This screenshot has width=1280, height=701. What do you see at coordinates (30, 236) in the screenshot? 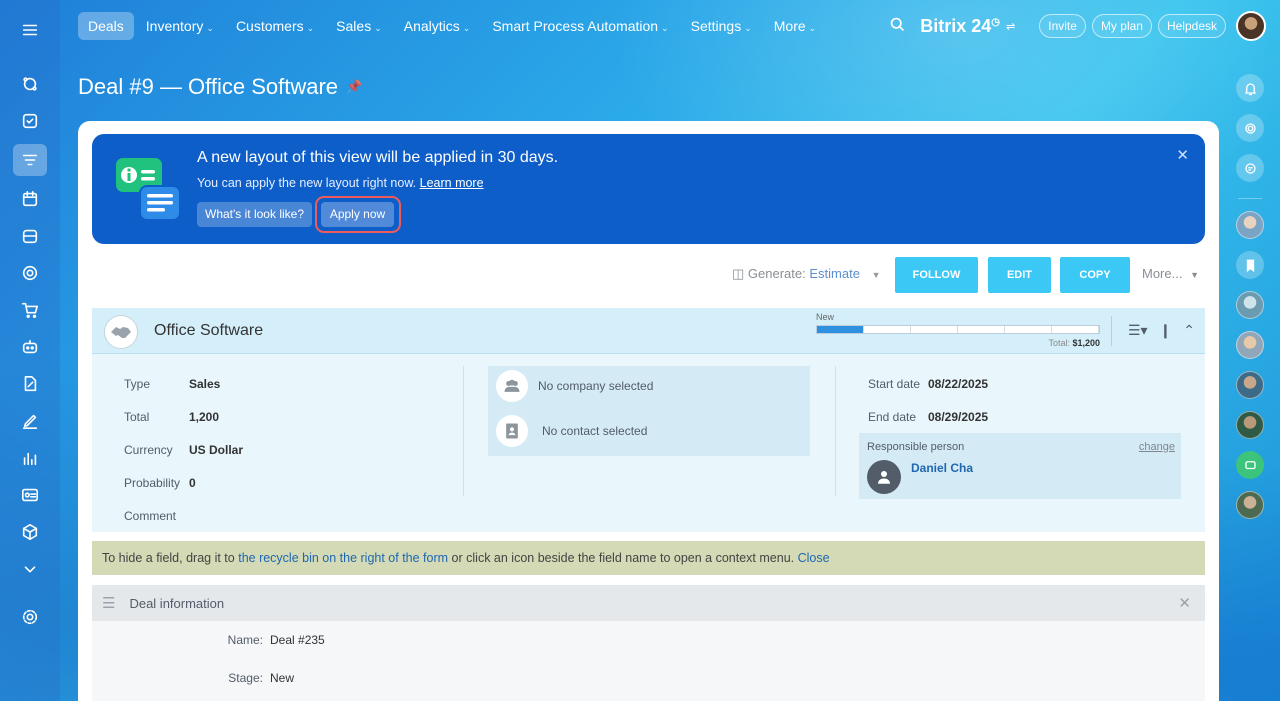
I see `drive-icon` at bounding box center [30, 236].